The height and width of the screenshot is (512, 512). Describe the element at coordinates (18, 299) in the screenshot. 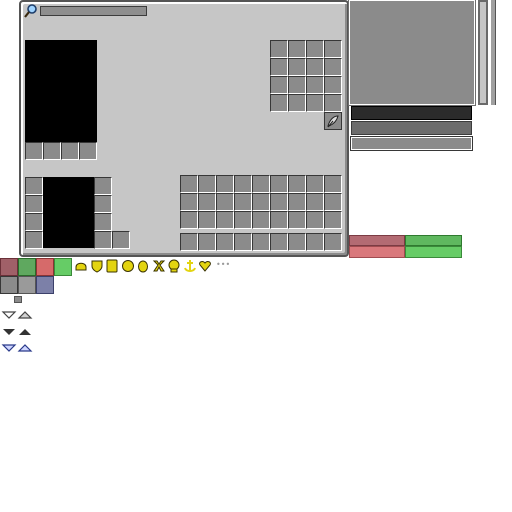

I see `small-dots-tile` at that location.